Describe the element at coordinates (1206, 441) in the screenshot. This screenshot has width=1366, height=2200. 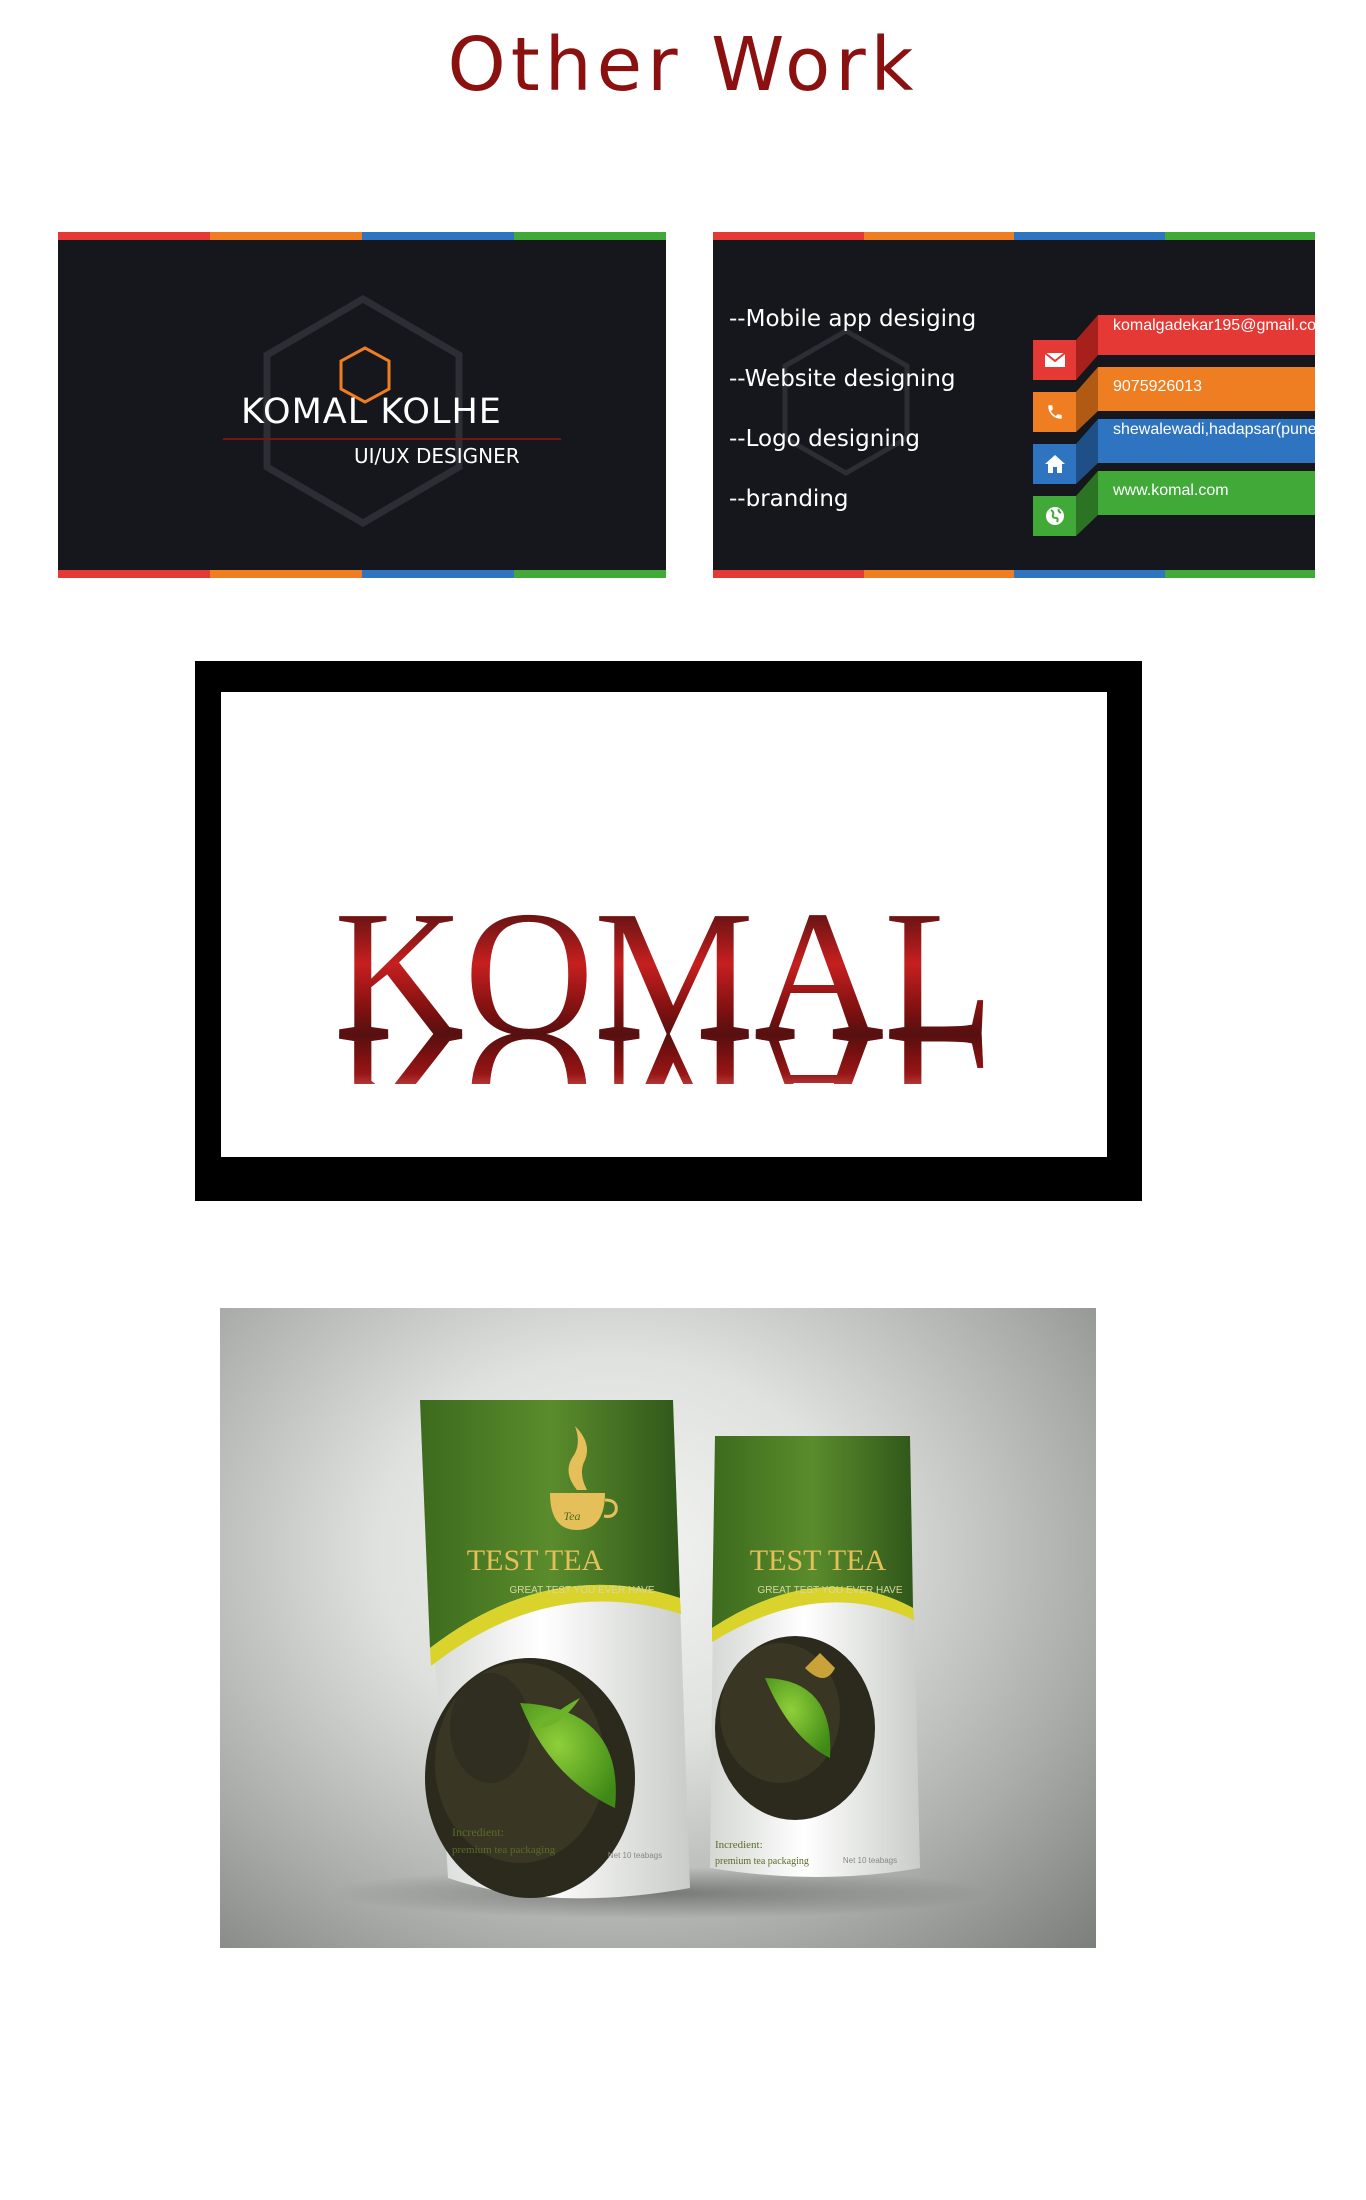
I see `contact-address-text: shewalewadi,hadapsar(pune)` at that location.